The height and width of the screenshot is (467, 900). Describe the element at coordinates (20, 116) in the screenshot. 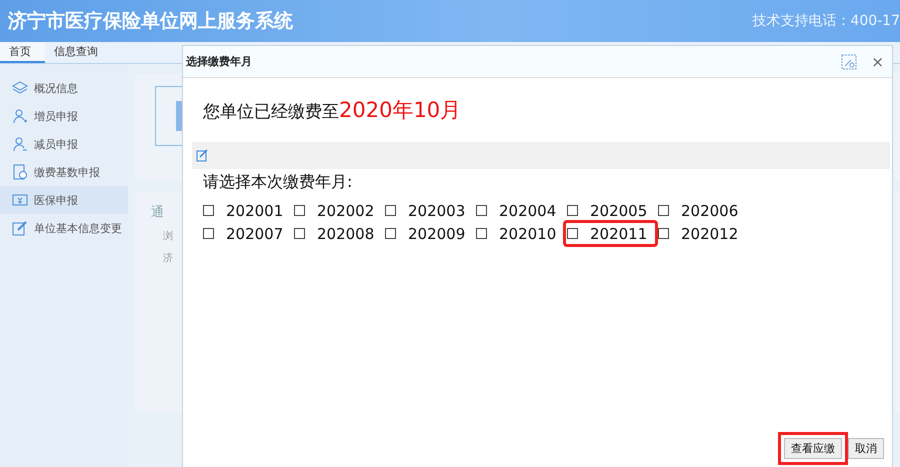

I see `user-add-icon` at that location.